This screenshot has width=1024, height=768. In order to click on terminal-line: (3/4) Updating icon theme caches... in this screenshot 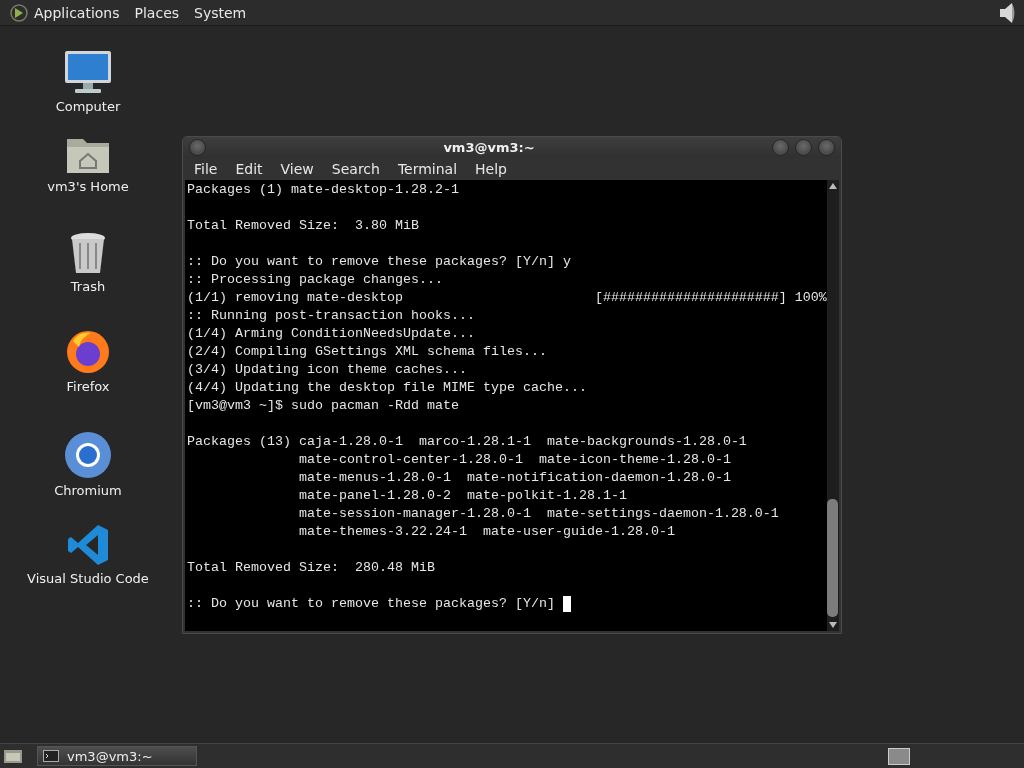, I will do `click(327, 370)`.